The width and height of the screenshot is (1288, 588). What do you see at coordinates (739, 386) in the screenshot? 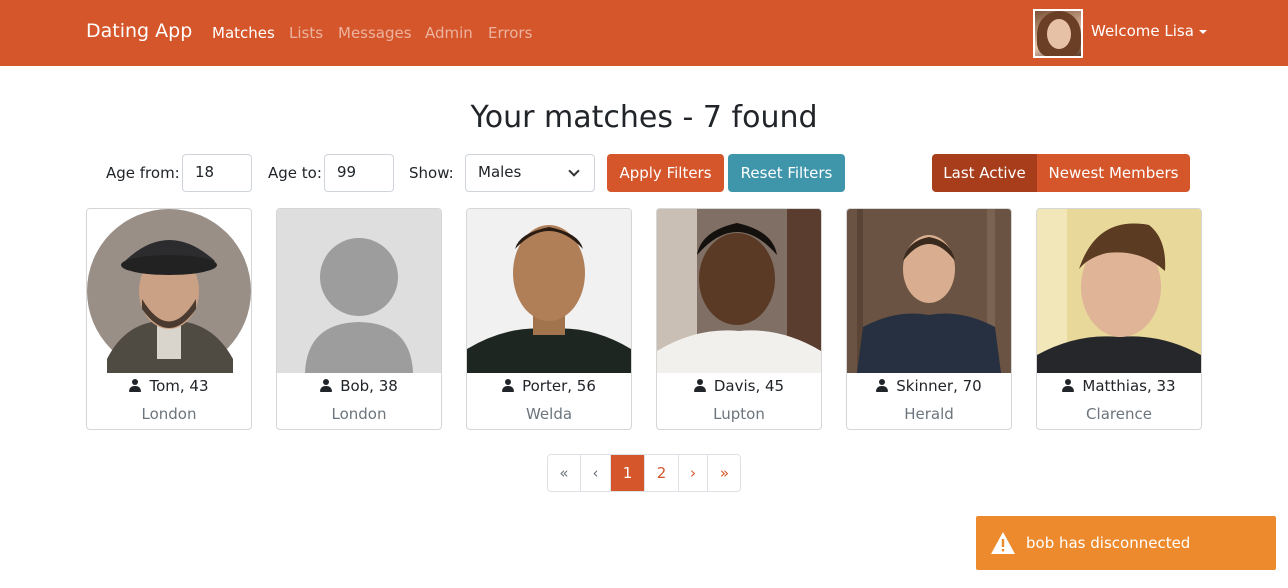
I see `member-name: Davis, 45` at bounding box center [739, 386].